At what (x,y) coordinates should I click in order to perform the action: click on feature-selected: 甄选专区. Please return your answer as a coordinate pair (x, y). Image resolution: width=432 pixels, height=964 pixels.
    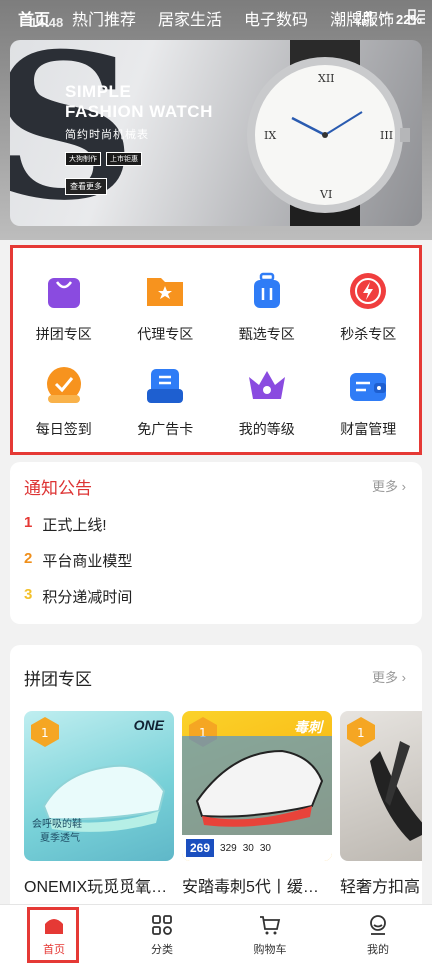
    Looking at the image, I should click on (267, 305).